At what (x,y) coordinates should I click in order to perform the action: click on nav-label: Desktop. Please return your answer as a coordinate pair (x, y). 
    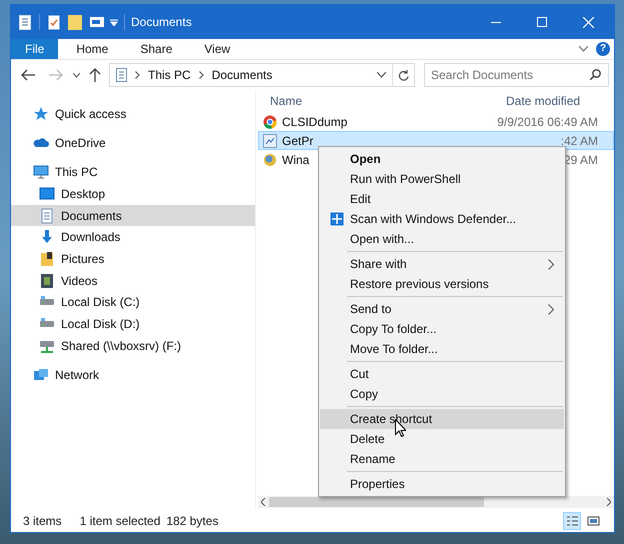
    Looking at the image, I should click on (83, 194).